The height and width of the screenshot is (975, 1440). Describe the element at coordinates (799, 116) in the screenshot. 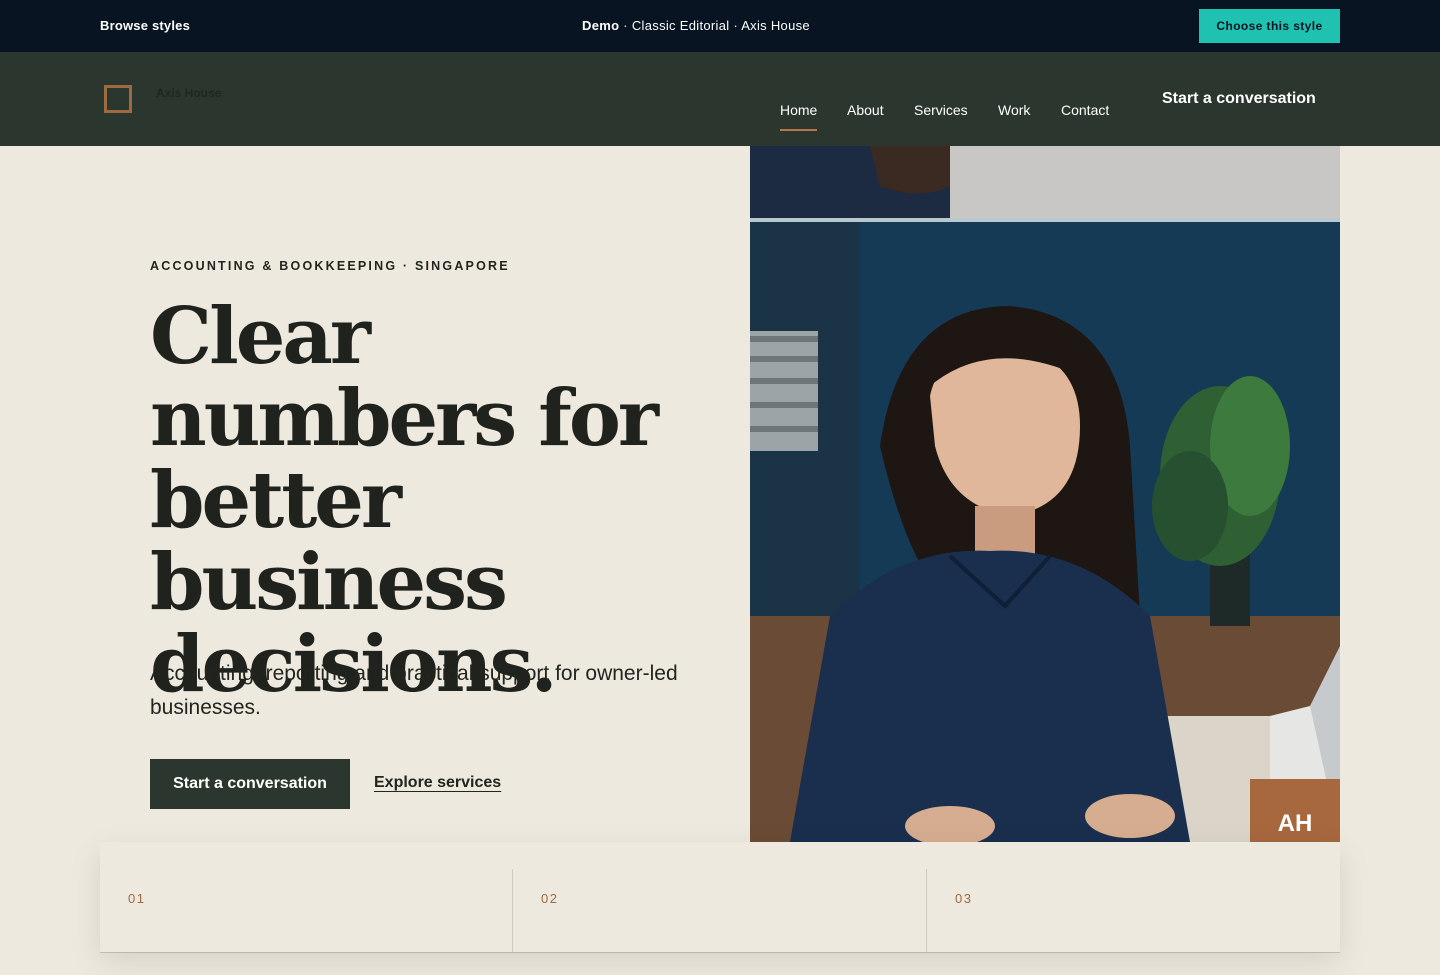

I see `nav-home: Home` at that location.